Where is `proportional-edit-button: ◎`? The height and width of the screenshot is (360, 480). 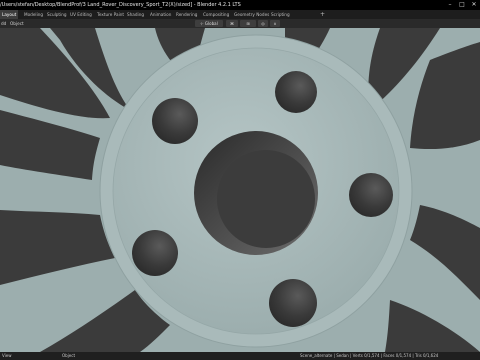
proportional-edit-button: ◎ is located at coordinates (263, 23).